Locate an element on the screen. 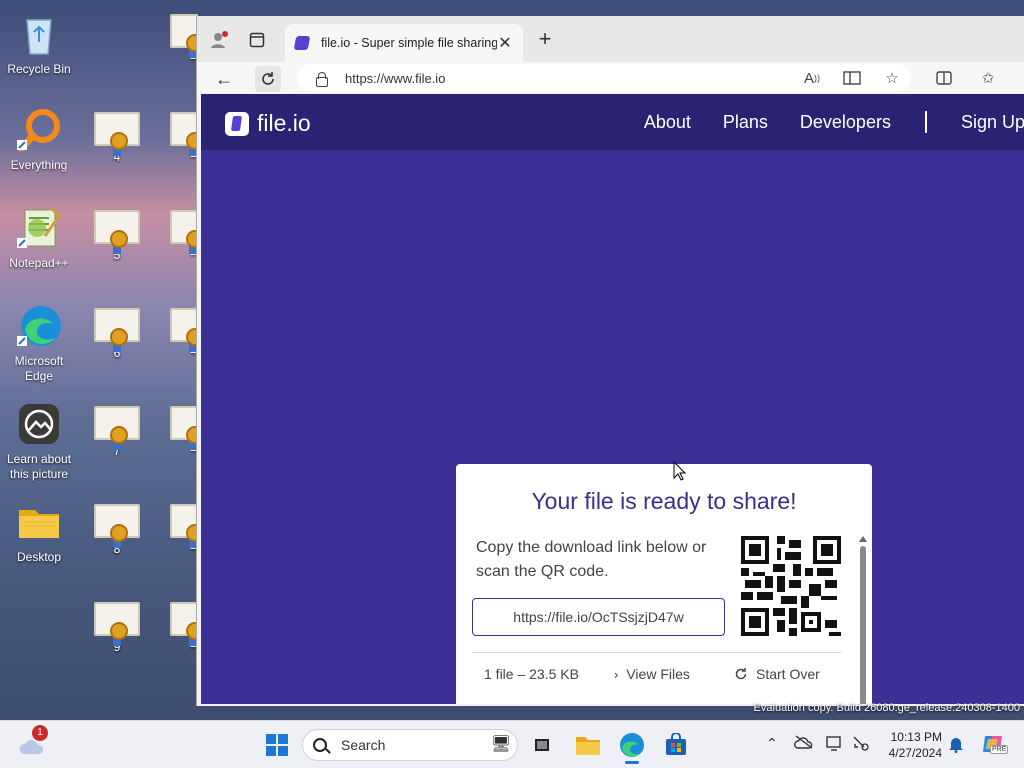  scroll-up-icon is located at coordinates (863, 539).